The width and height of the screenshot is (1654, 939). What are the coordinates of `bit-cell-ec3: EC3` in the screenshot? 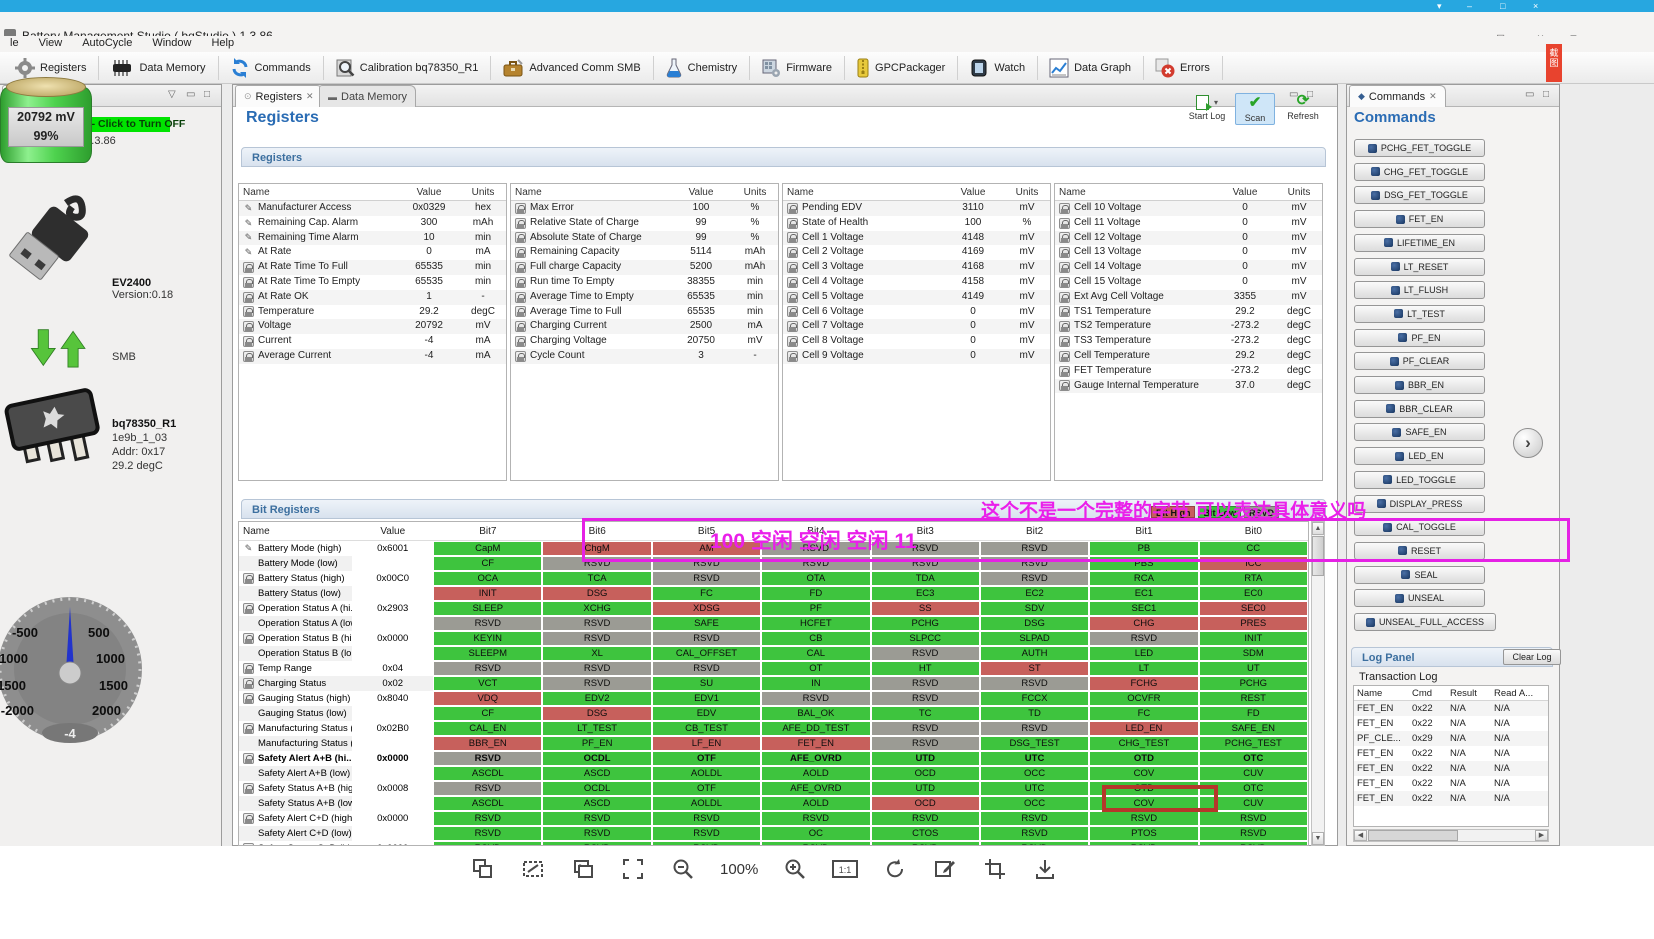 It's located at (925, 593).